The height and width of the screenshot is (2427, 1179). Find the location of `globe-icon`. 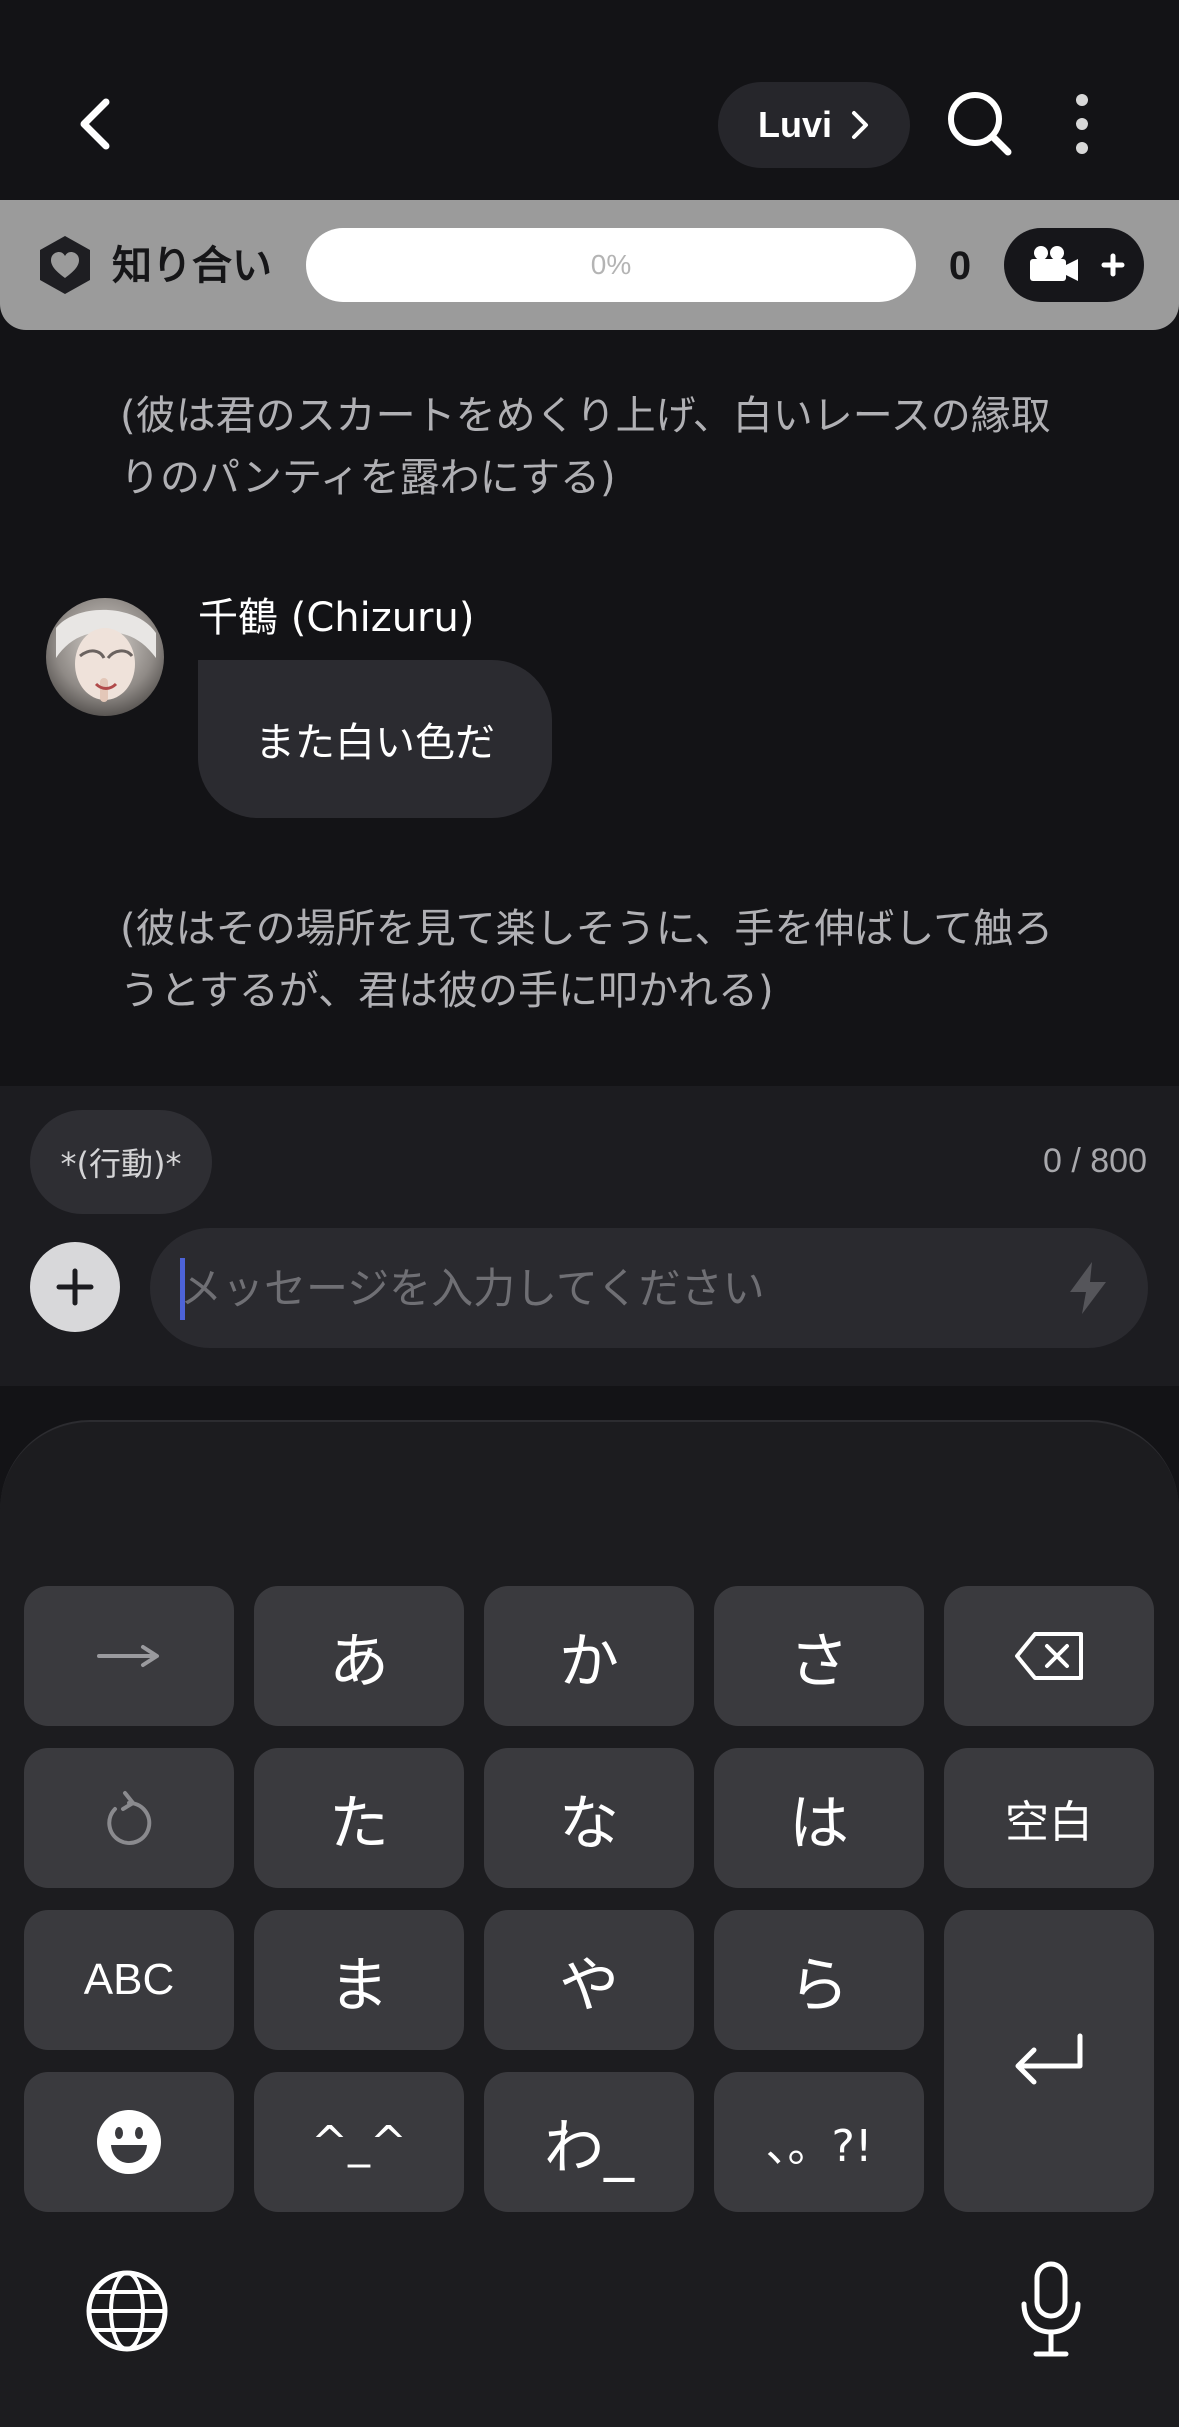

globe-icon is located at coordinates (127, 2311).